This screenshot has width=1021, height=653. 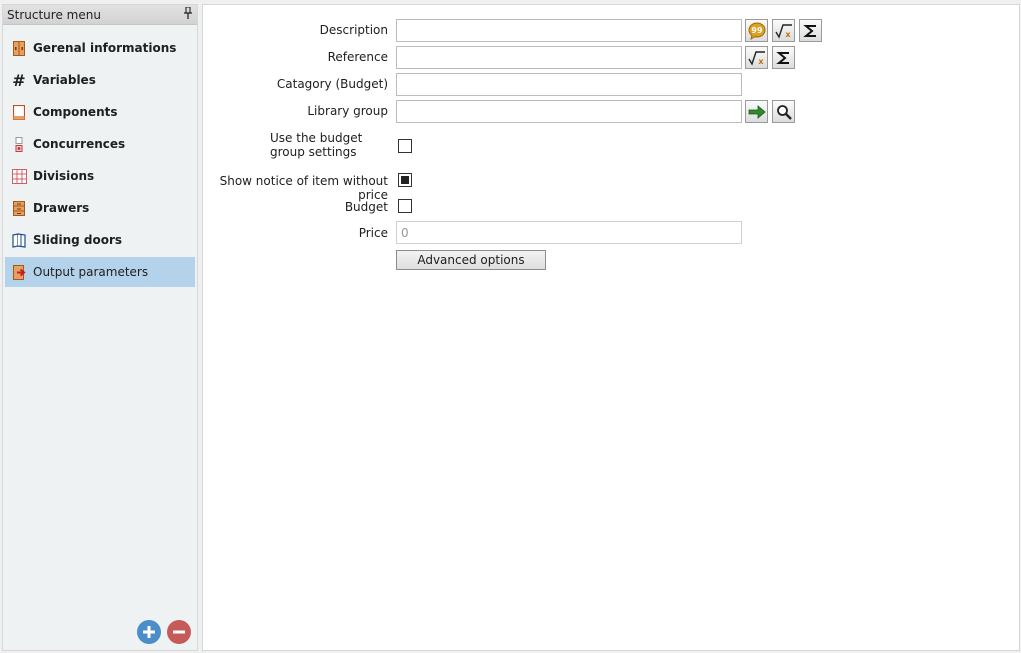 What do you see at coordinates (19, 240) in the screenshot?
I see `sliding-doors-icon` at bounding box center [19, 240].